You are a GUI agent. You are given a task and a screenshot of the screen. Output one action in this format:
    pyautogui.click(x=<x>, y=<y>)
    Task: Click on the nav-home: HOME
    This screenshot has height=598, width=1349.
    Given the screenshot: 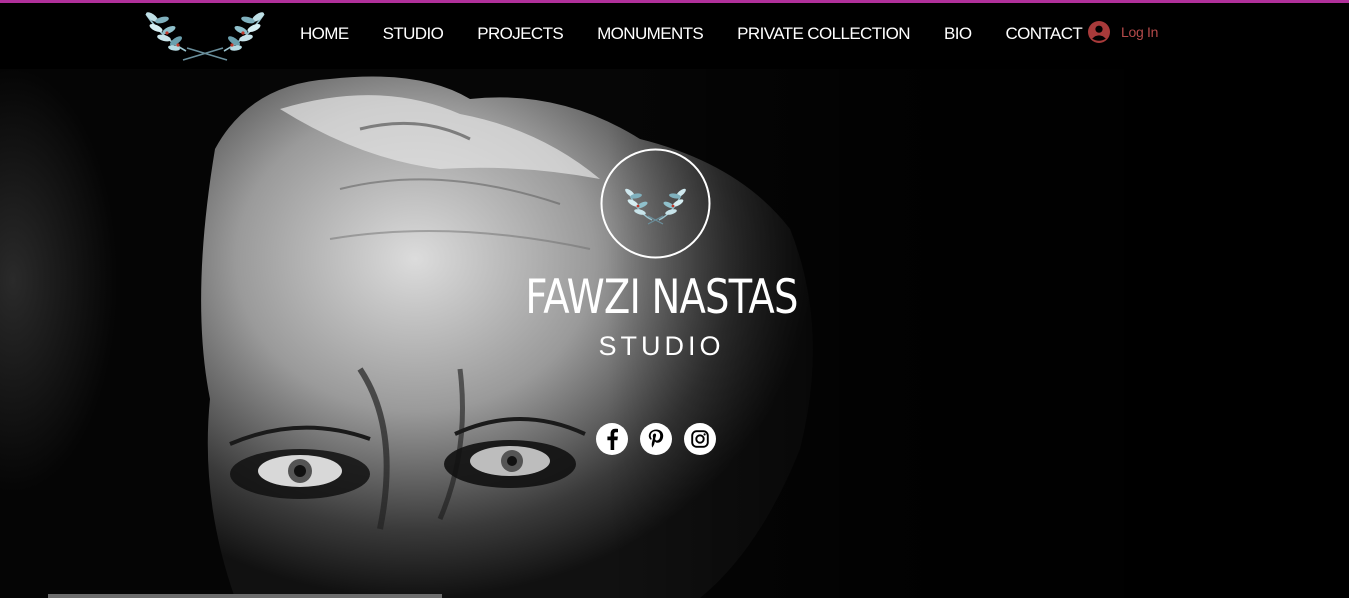 What is the action you would take?
    pyautogui.click(x=324, y=34)
    